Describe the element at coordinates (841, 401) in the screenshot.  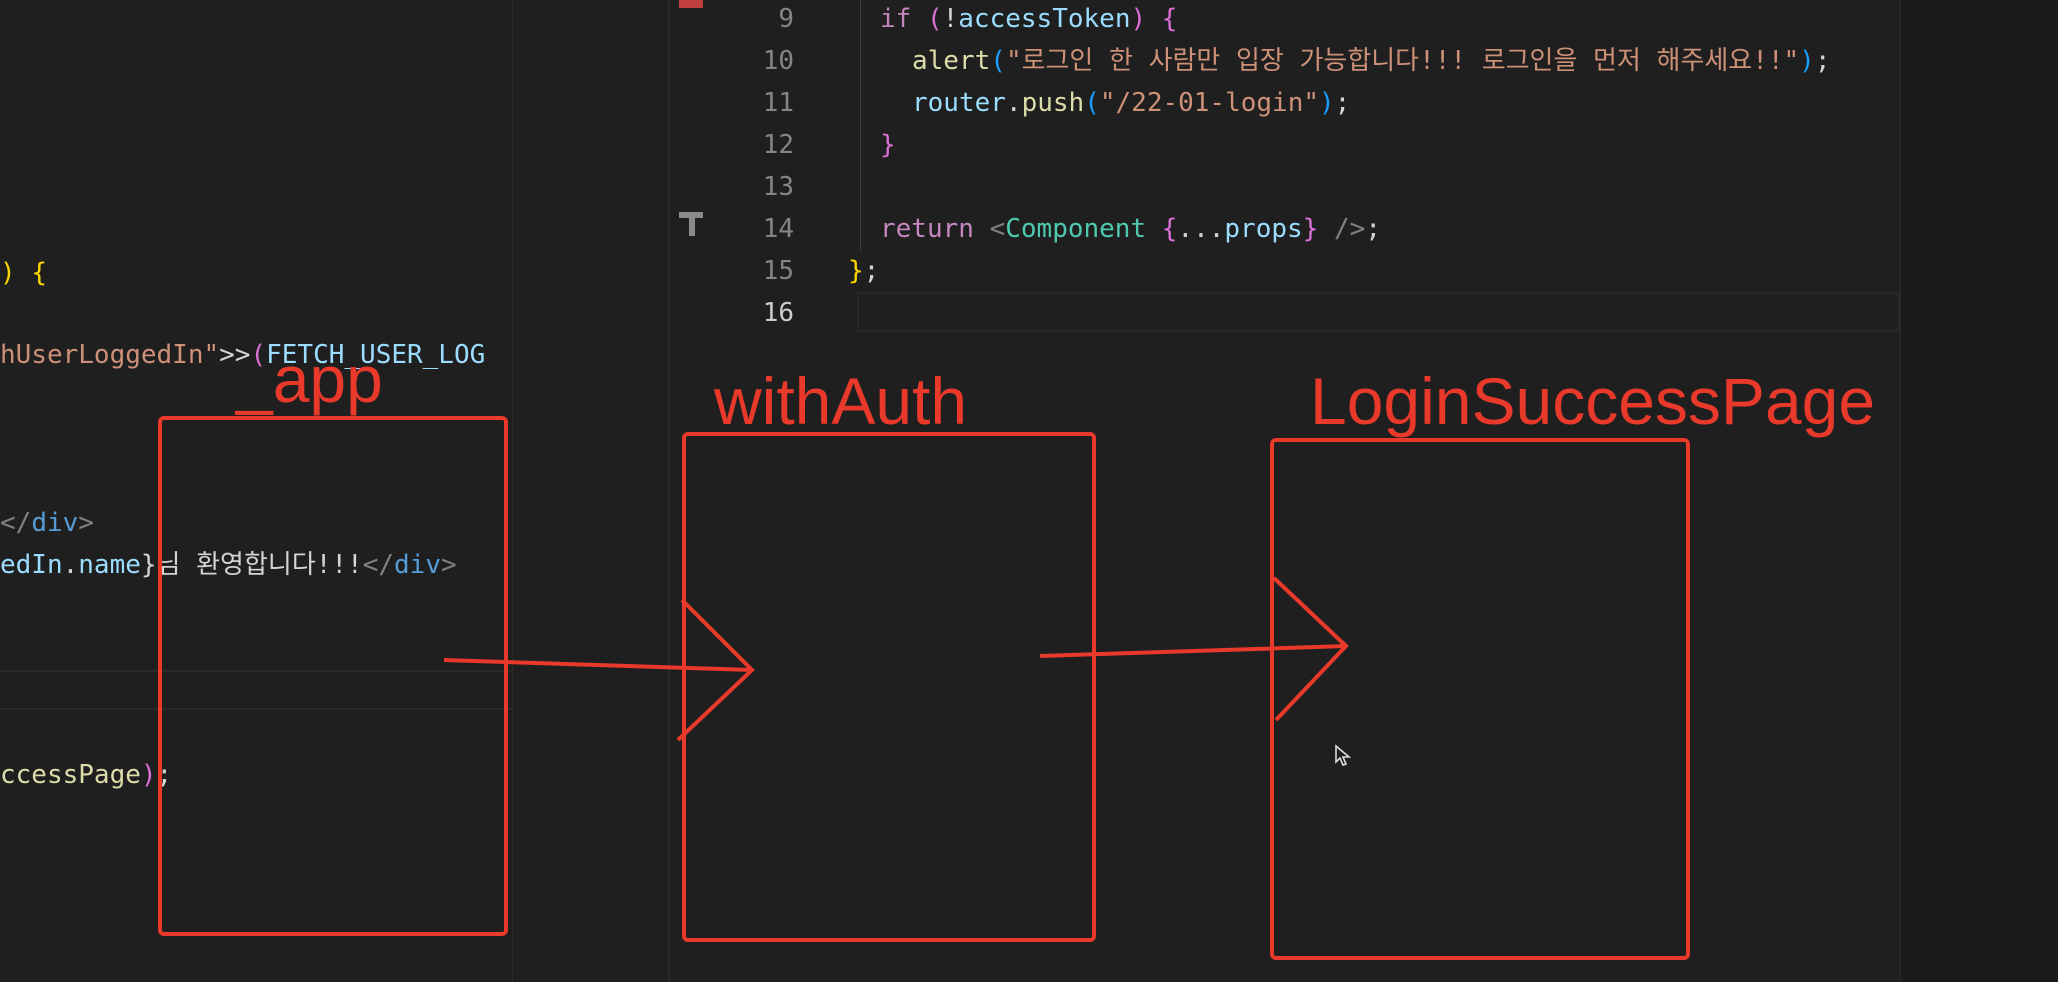
I see `withauth-label: withAuth` at that location.